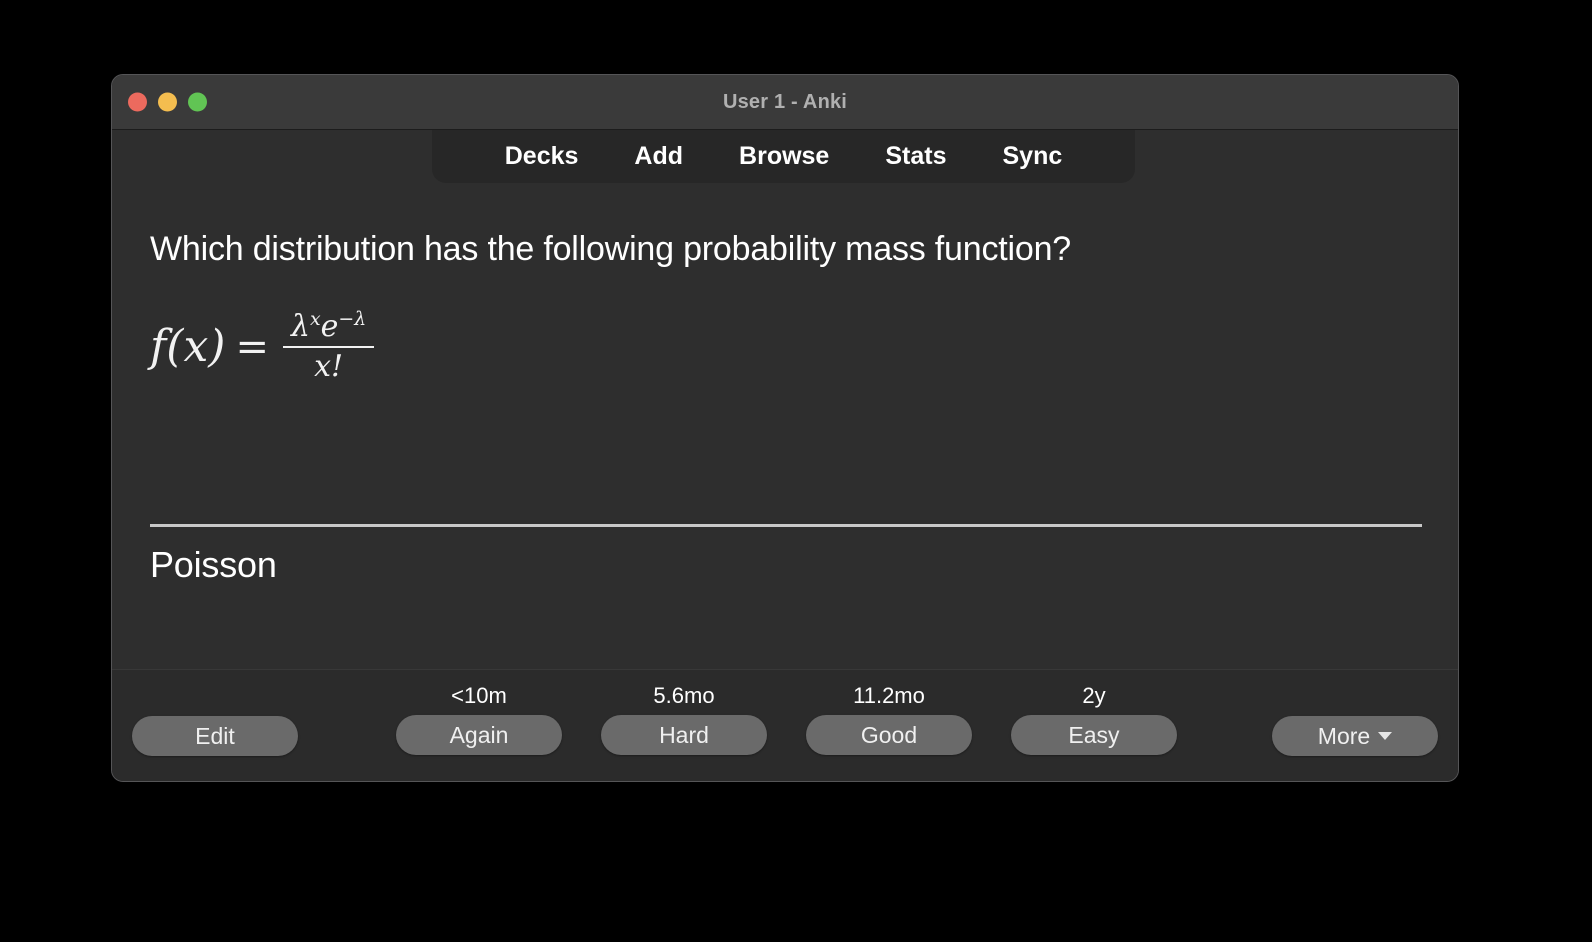 The height and width of the screenshot is (942, 1592). Describe the element at coordinates (1094, 735) in the screenshot. I see `easy-button: Easy` at that location.